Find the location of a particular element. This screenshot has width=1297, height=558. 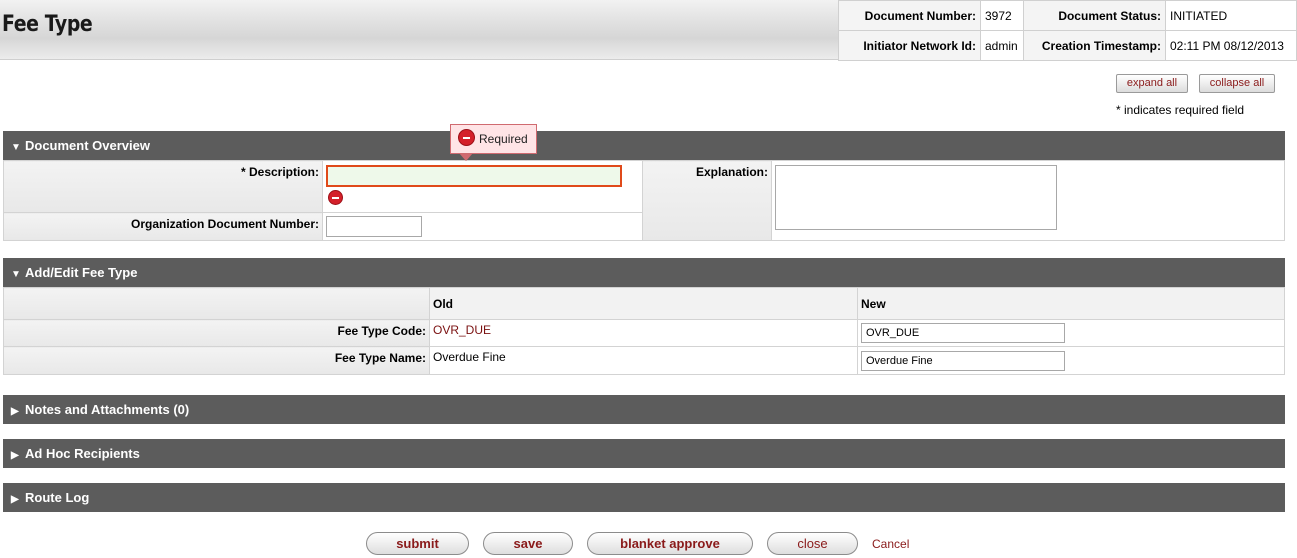

required-tooltip: Required is located at coordinates (493, 142).